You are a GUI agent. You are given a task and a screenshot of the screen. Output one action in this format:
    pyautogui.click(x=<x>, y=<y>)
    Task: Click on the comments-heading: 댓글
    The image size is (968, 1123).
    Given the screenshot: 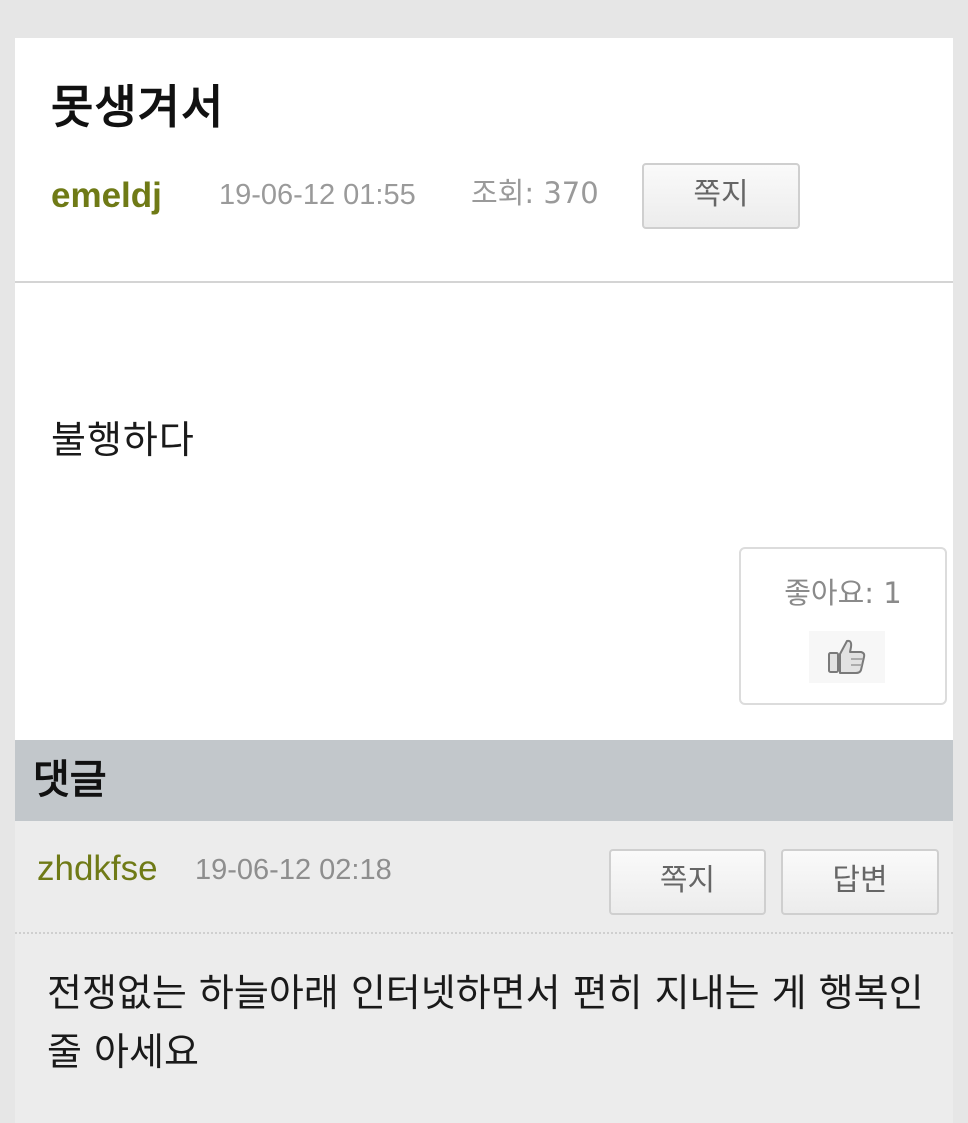 What is the action you would take?
    pyautogui.click(x=70, y=780)
    